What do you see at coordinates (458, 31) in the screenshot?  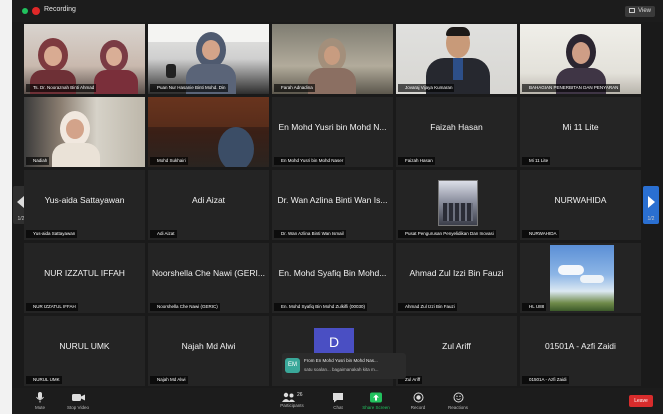 I see `participant-hair` at bounding box center [458, 31].